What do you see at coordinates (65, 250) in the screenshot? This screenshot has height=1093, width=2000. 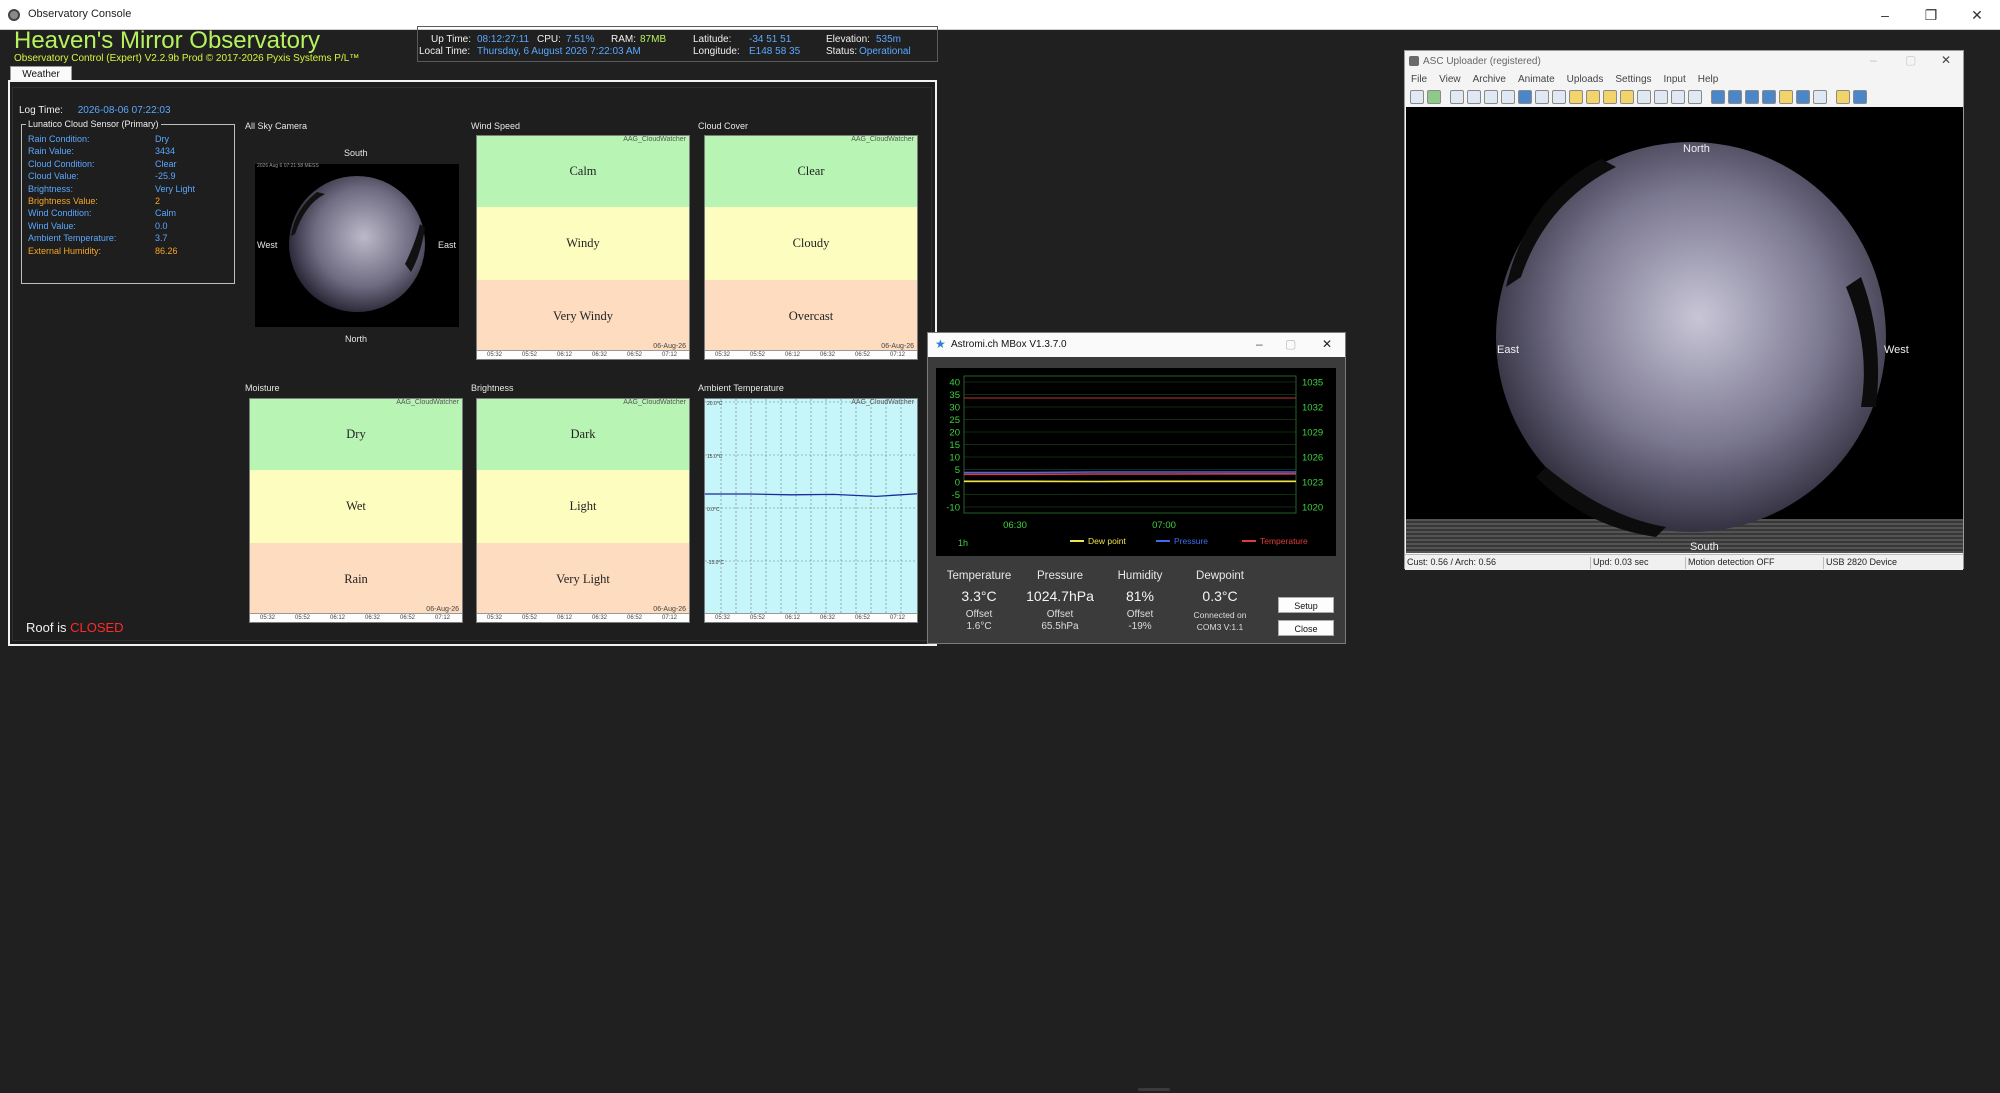 I see `sensor-row-label: External Humidity:` at bounding box center [65, 250].